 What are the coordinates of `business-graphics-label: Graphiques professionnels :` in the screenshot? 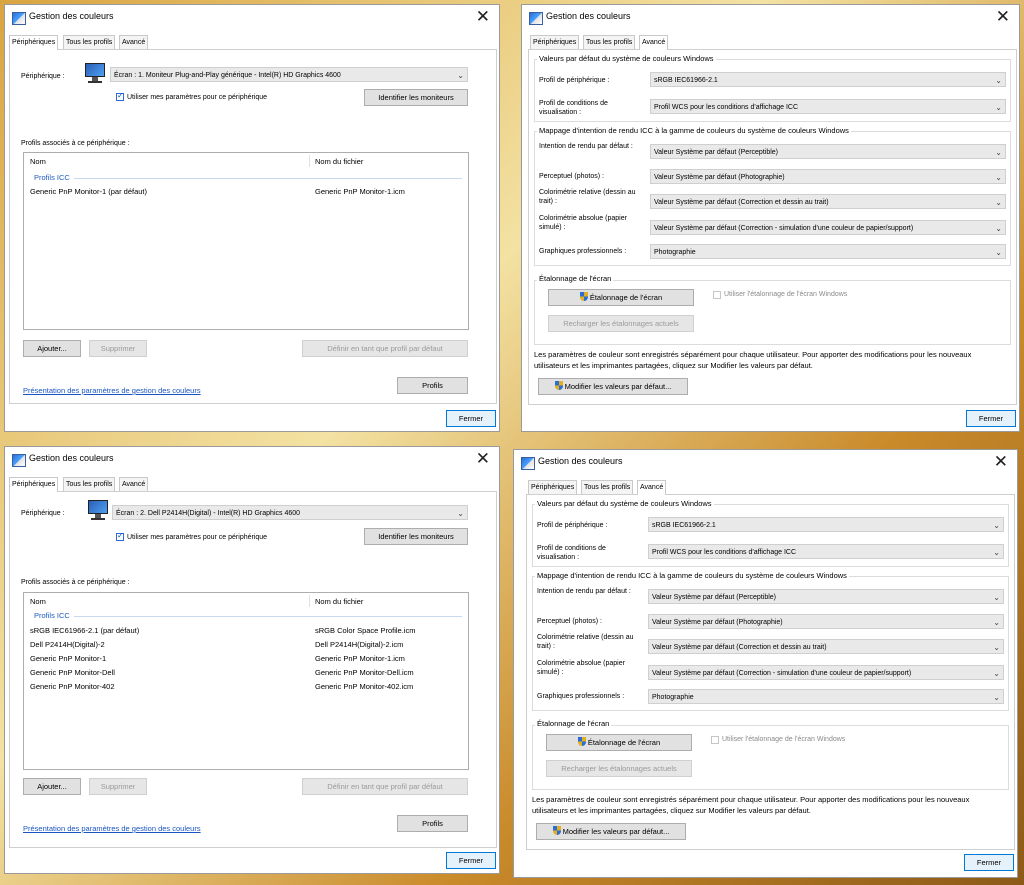 It's located at (581, 696).